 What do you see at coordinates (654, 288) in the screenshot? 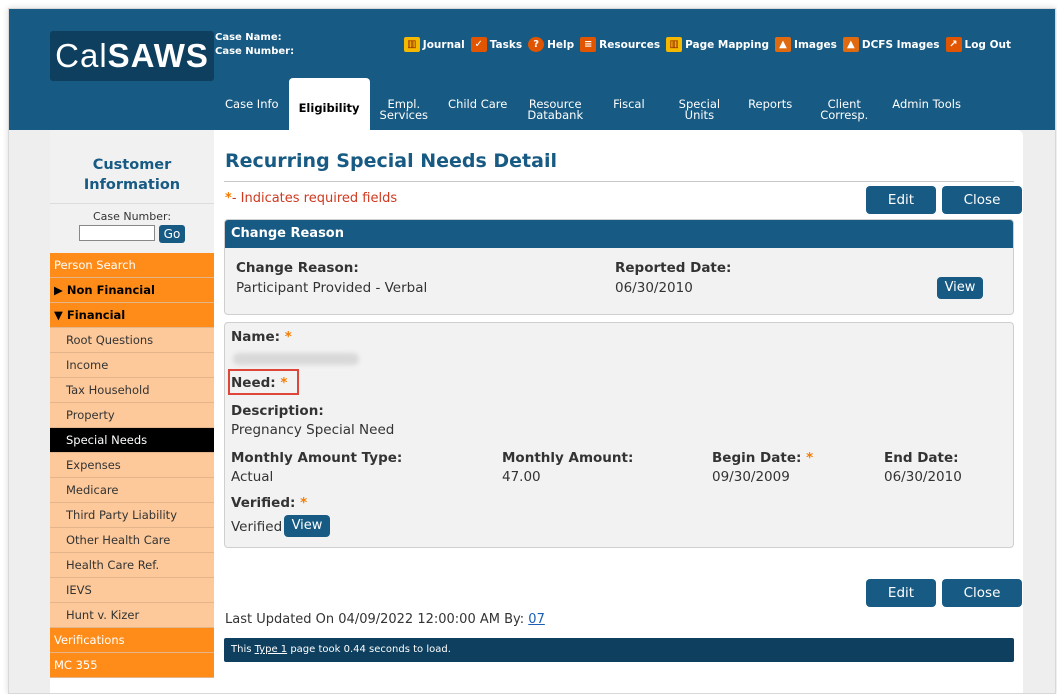
I see `reported-date-value: 06/30/2010` at bounding box center [654, 288].